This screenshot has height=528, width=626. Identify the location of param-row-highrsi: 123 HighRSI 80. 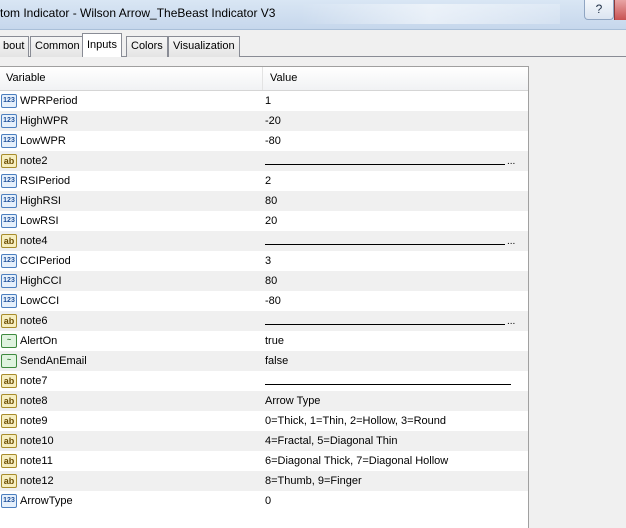
(264, 201).